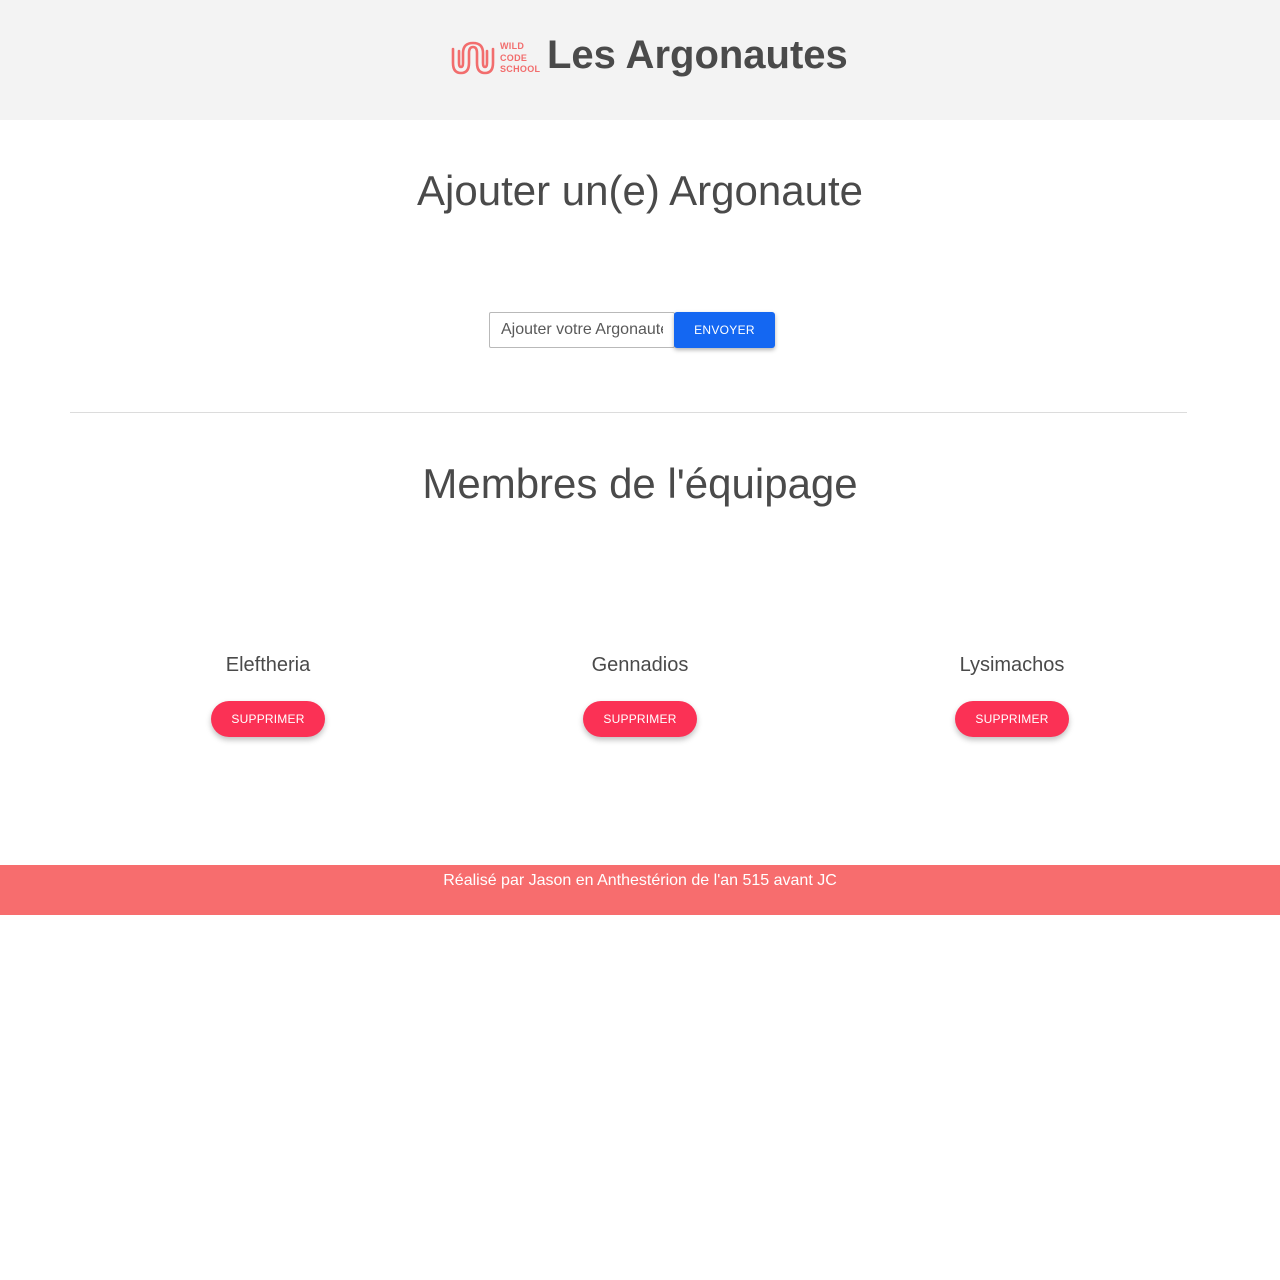 This screenshot has width=1280, height=1280. I want to click on crew-member-card: Gennadios SUPPRIMER, so click(640, 697).